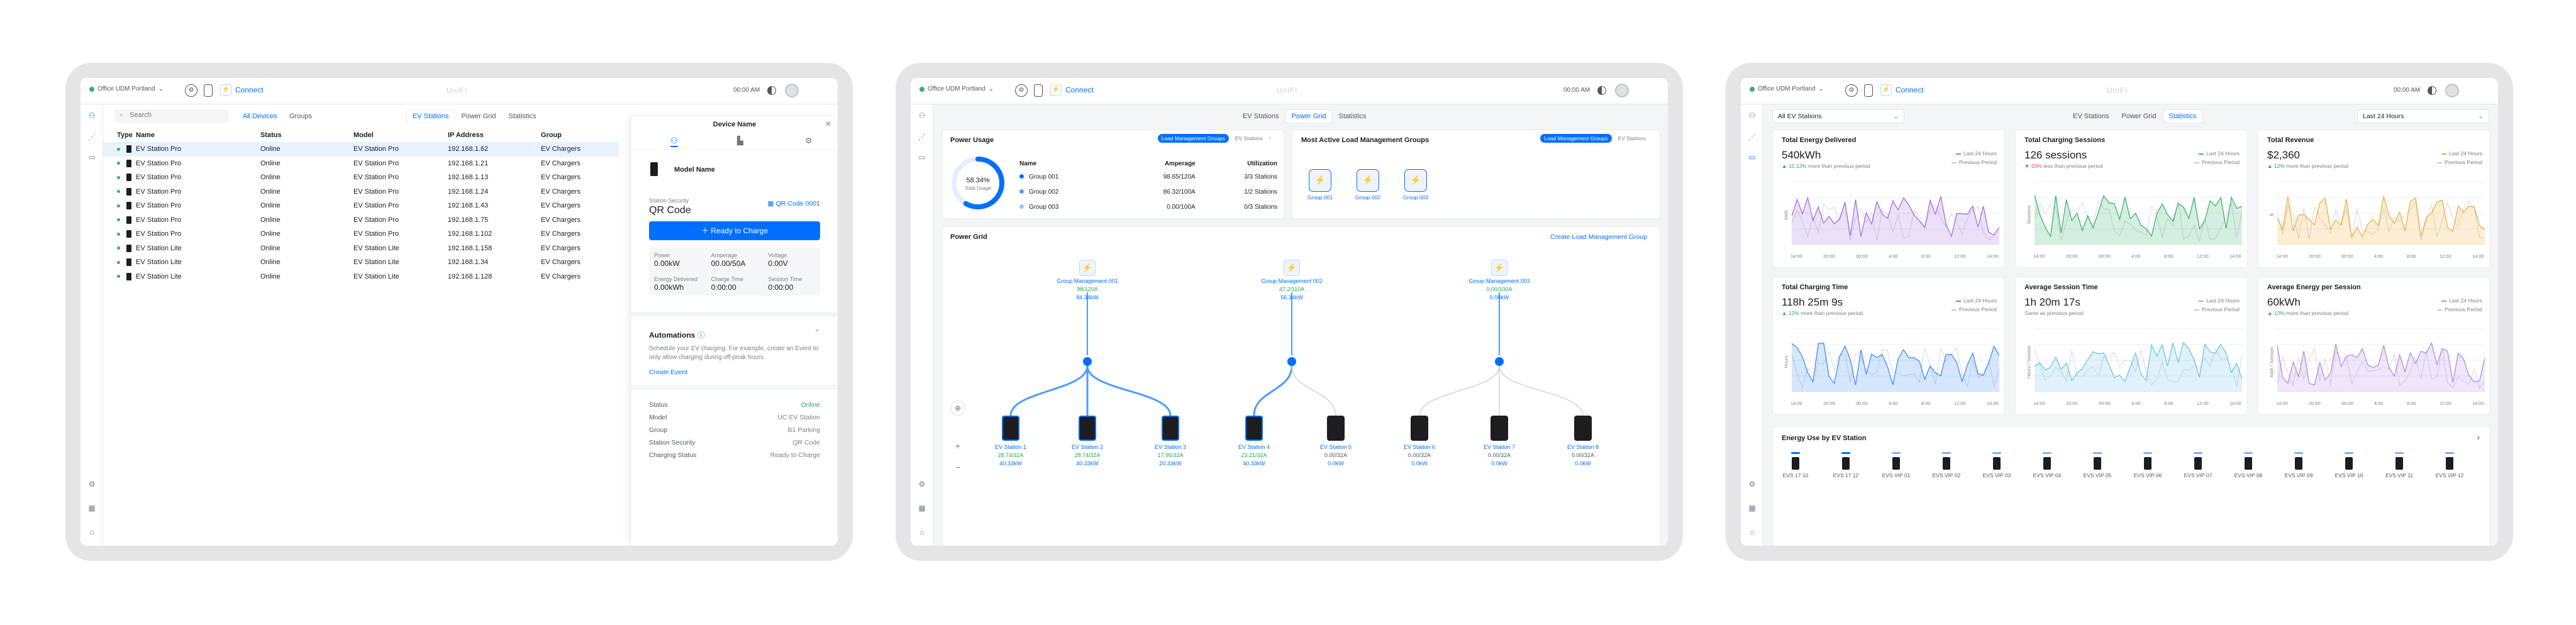 This screenshot has width=2576, height=625. Describe the element at coordinates (1946, 465) in the screenshot. I see `energy-station: EVS VIP 02` at that location.